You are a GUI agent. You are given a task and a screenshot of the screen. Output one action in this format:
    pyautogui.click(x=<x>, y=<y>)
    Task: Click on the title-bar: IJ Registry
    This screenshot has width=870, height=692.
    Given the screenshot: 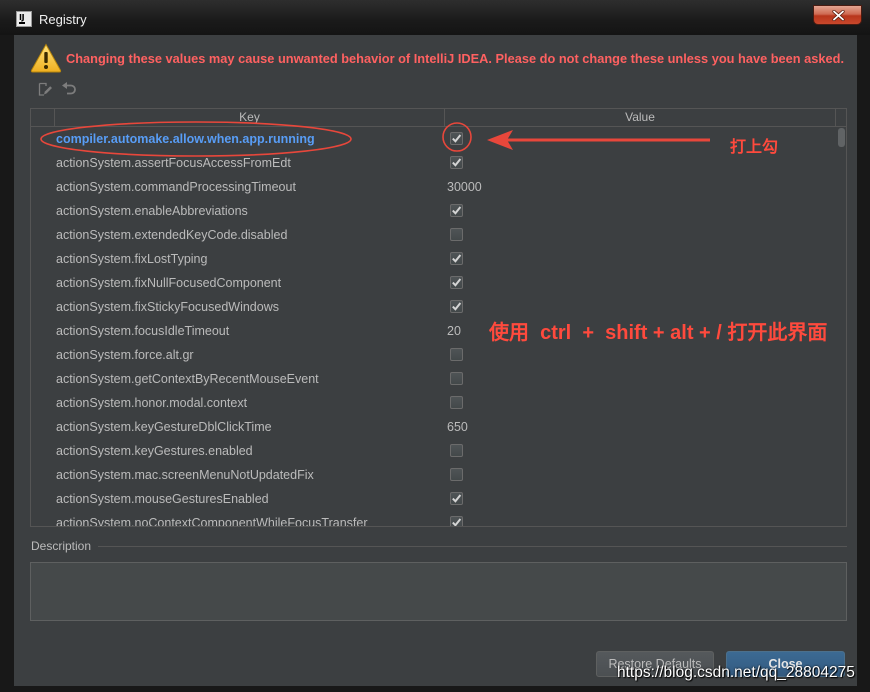 What is the action you would take?
    pyautogui.click(x=435, y=17)
    